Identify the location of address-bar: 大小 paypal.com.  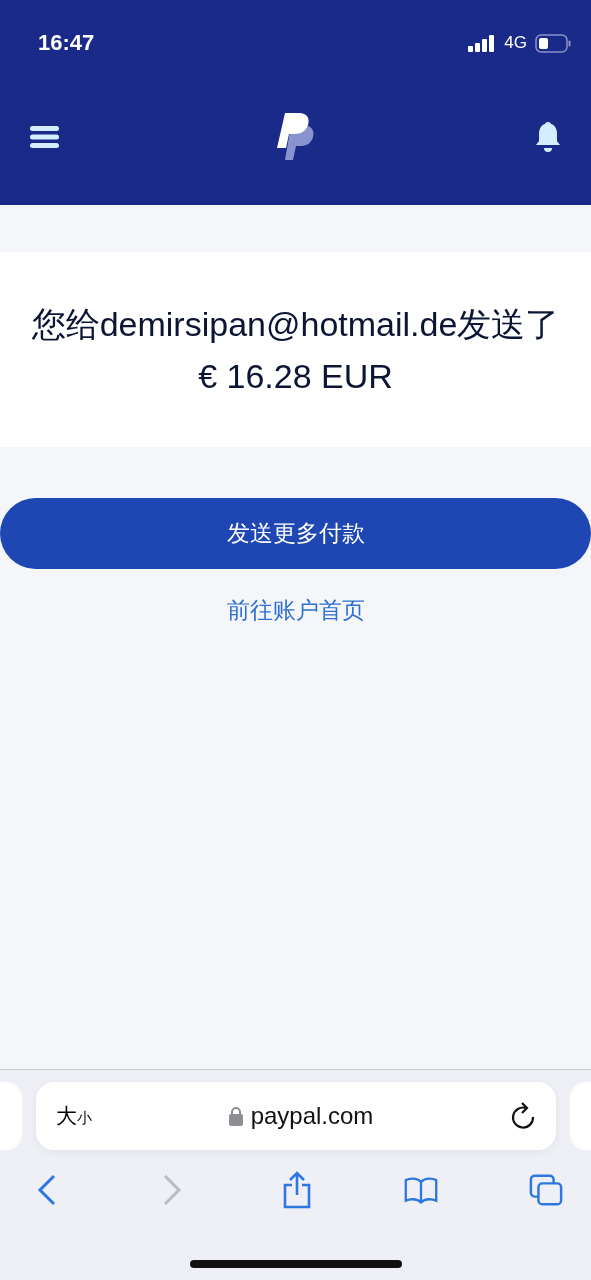
(296, 1116).